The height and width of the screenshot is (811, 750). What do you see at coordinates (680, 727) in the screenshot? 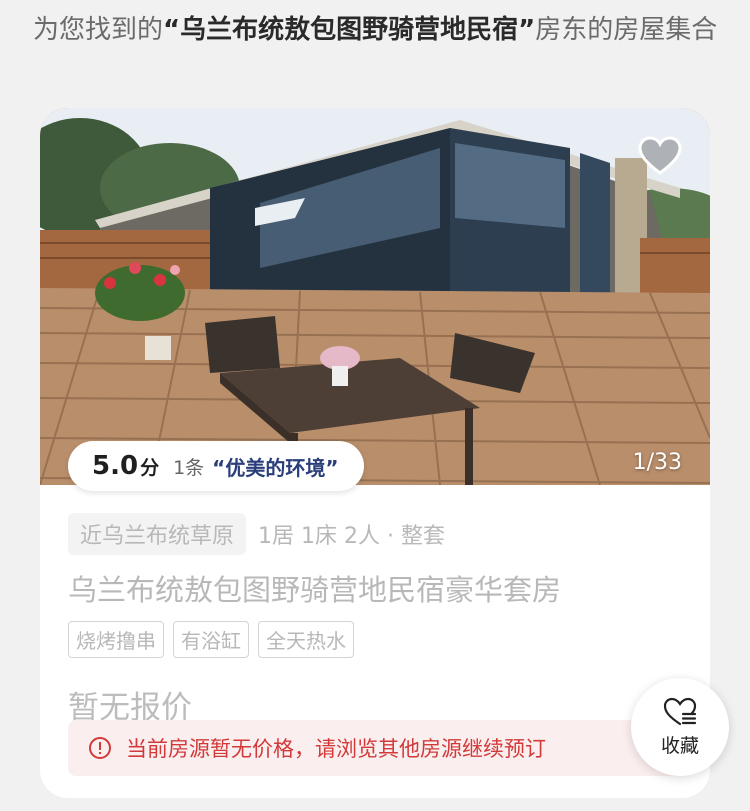
I see `collect-button: 收藏` at bounding box center [680, 727].